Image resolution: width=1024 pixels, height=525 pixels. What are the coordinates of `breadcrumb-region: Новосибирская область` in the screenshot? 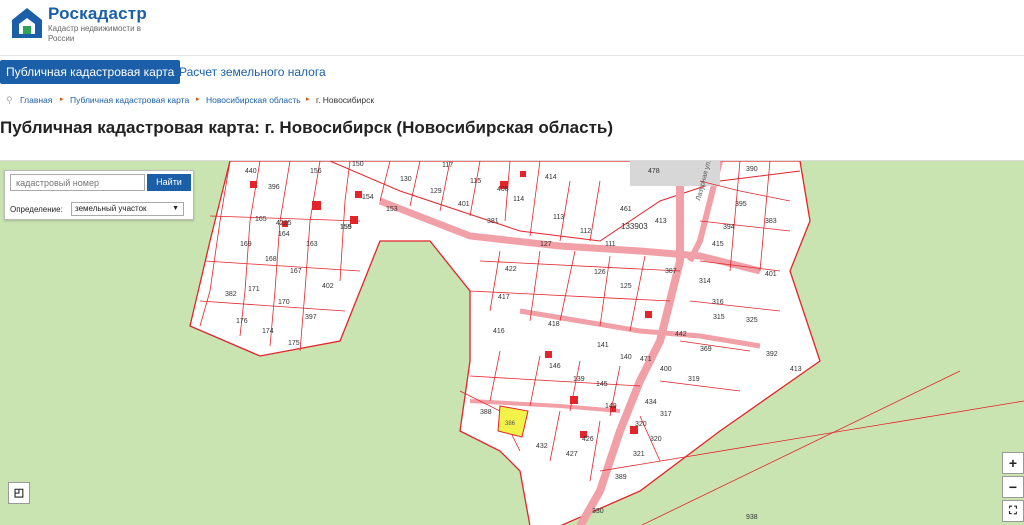 It's located at (253, 100).